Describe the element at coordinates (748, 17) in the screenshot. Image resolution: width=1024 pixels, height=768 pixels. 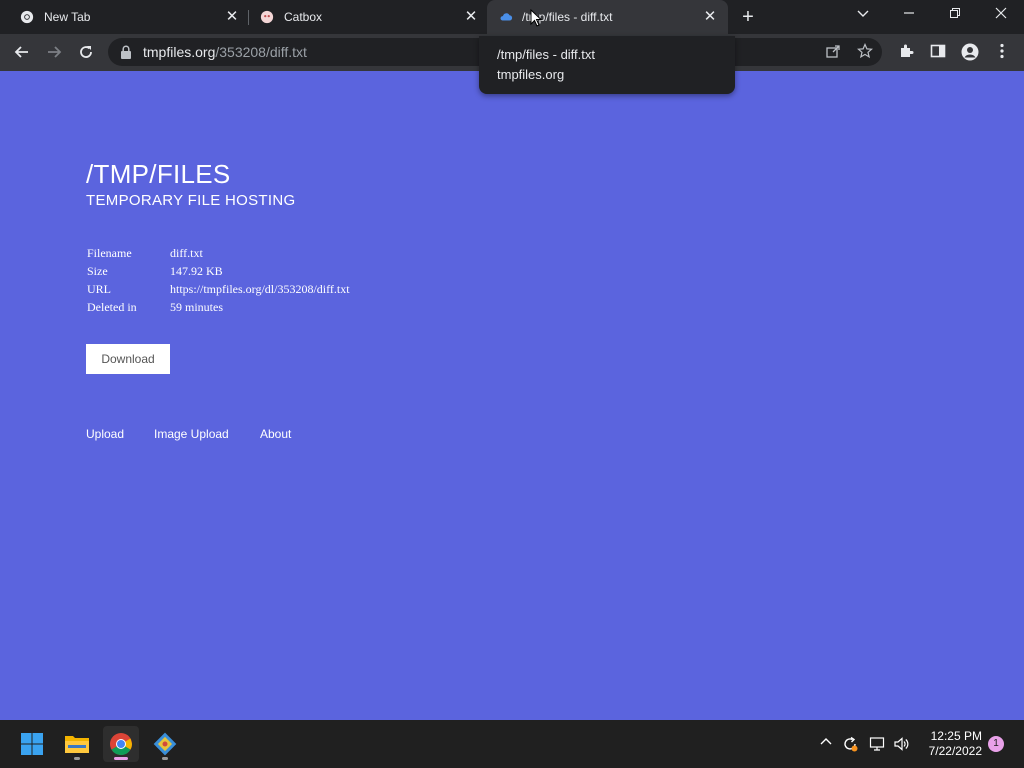
I see `new-tab-button: +` at that location.